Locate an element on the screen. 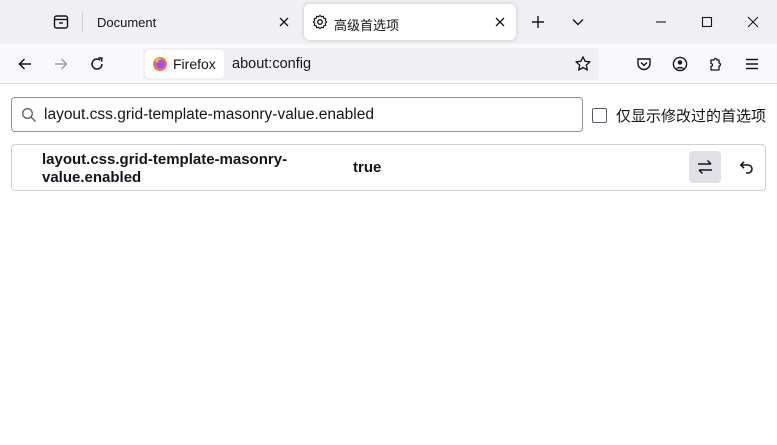 The width and height of the screenshot is (777, 445). back-button is located at coordinates (25, 64).